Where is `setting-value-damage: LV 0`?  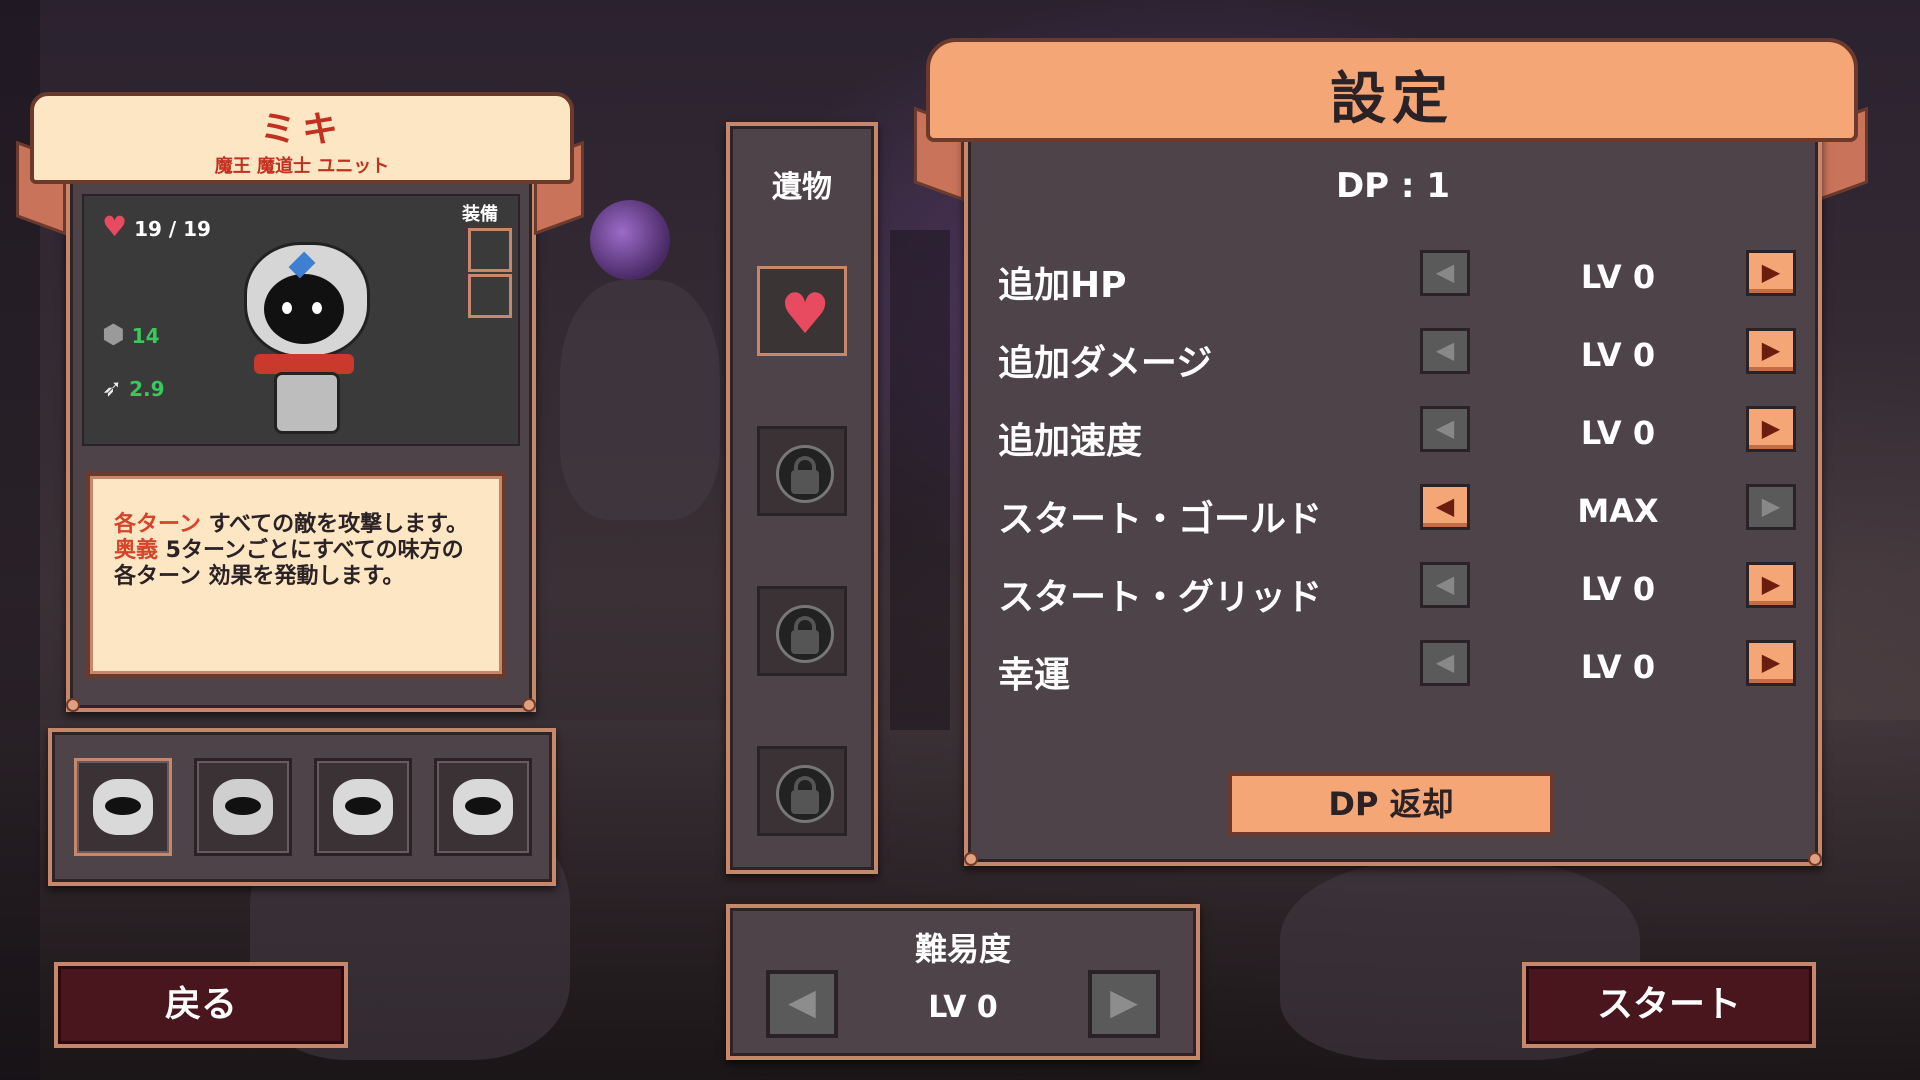 setting-value-damage: LV 0 is located at coordinates (1618, 355).